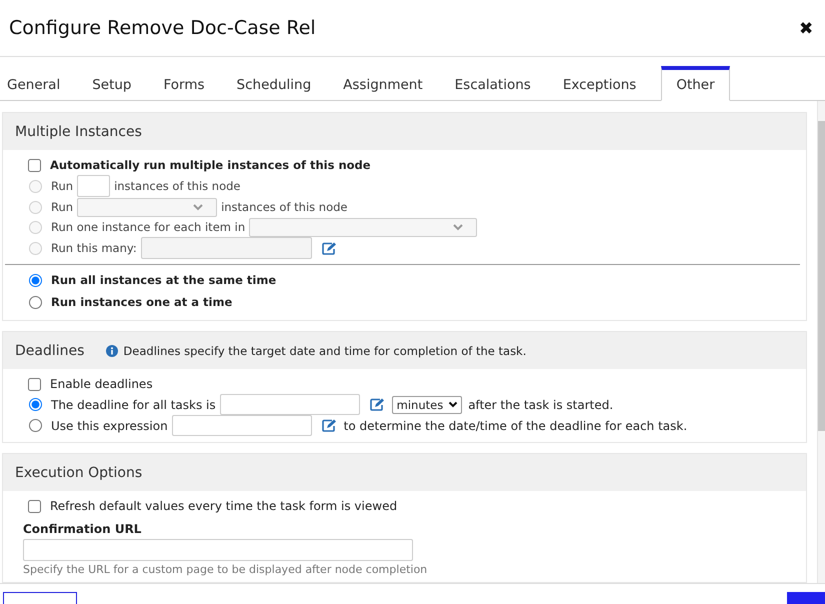 This screenshot has width=825, height=604. What do you see at coordinates (40, 598) in the screenshot?
I see `secondary-button` at bounding box center [40, 598].